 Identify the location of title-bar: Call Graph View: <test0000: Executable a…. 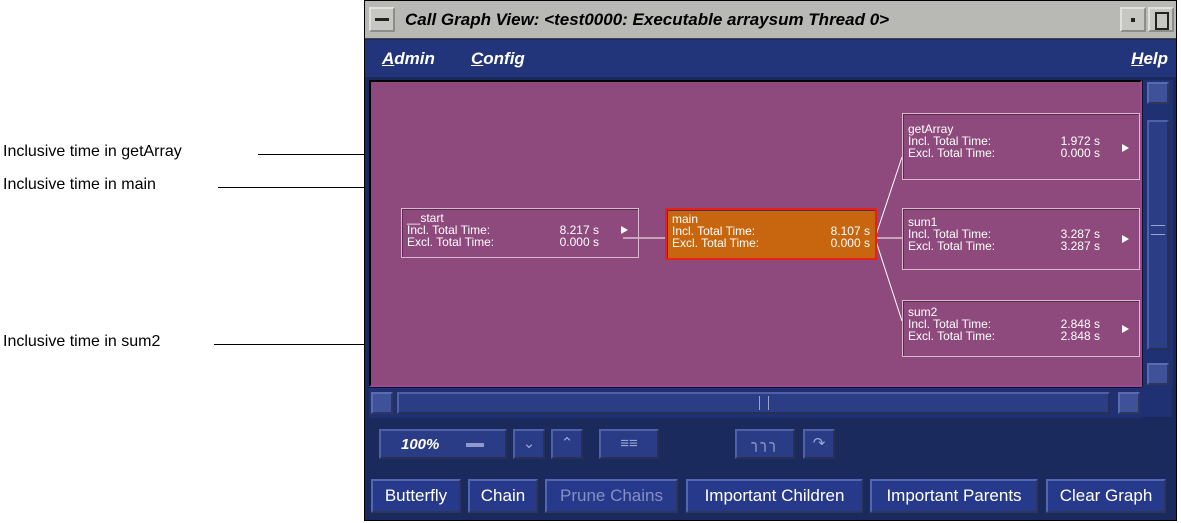
(770, 20).